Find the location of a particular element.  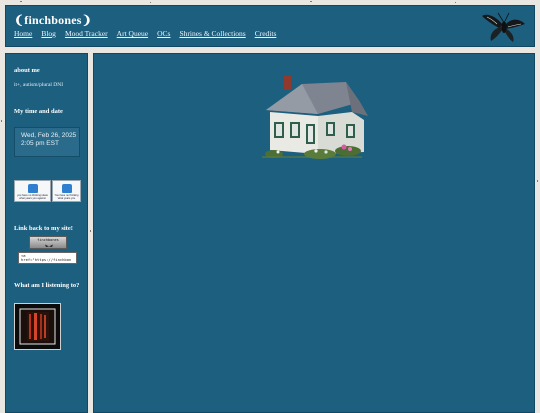

link-code-textbox: <a href="https://finchbon is located at coordinates (47, 258).